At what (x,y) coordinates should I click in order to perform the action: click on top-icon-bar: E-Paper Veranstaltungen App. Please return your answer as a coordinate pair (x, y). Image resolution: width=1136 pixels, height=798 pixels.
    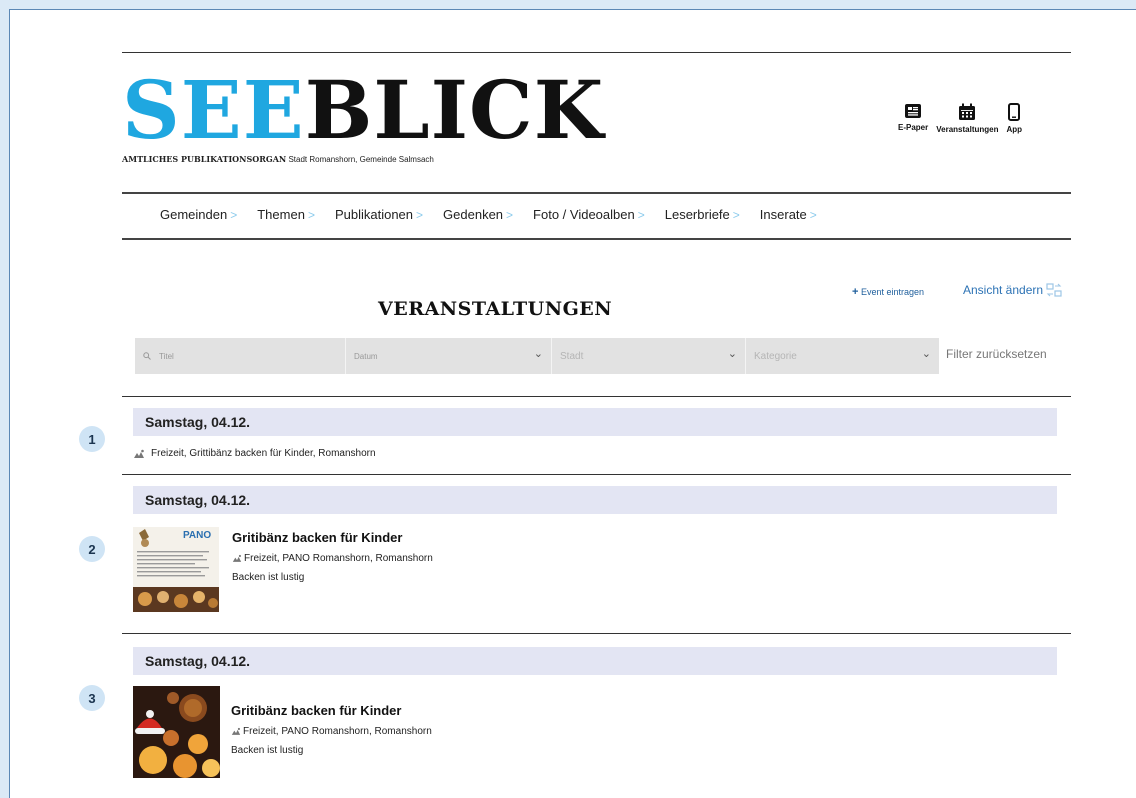
    Looking at the image, I should click on (960, 118).